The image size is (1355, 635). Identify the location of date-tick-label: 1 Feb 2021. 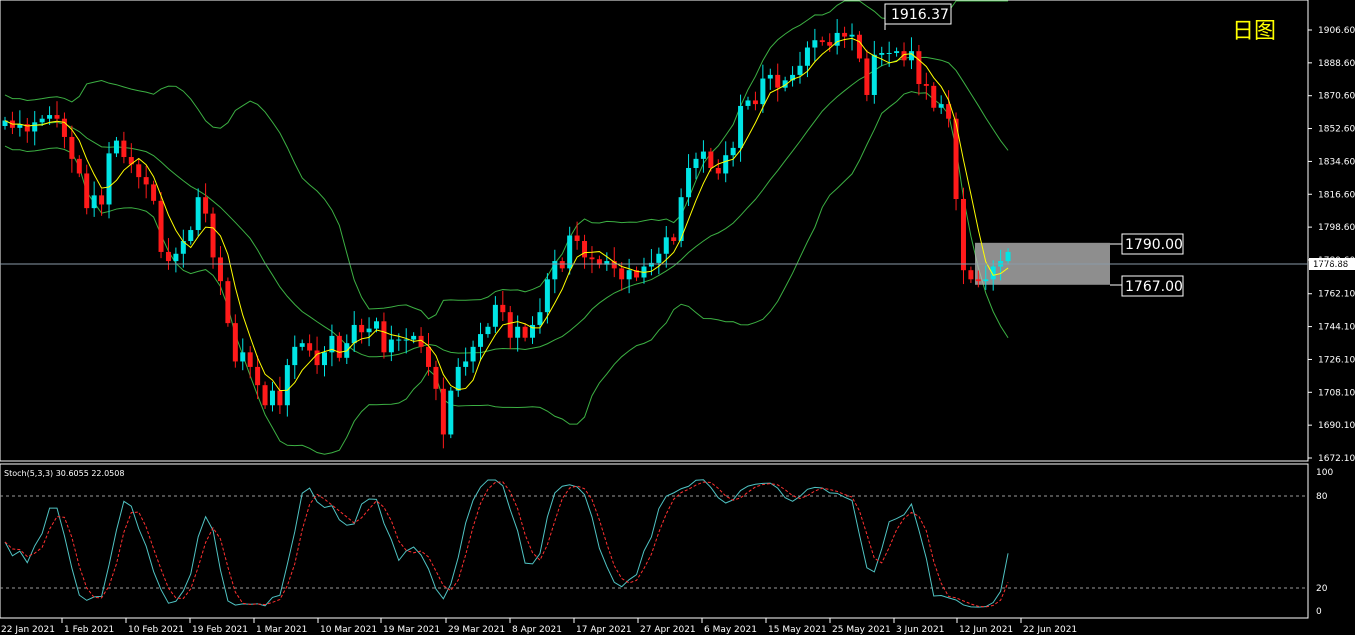
(89, 630).